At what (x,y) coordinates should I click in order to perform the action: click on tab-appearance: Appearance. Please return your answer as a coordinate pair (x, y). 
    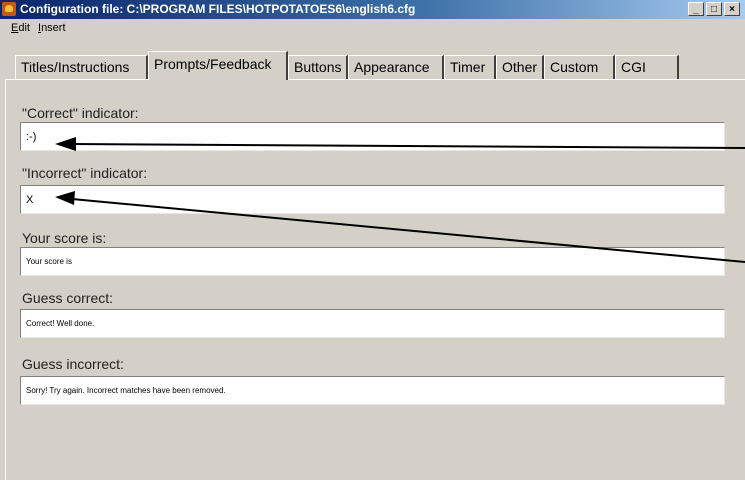
    Looking at the image, I should click on (396, 67).